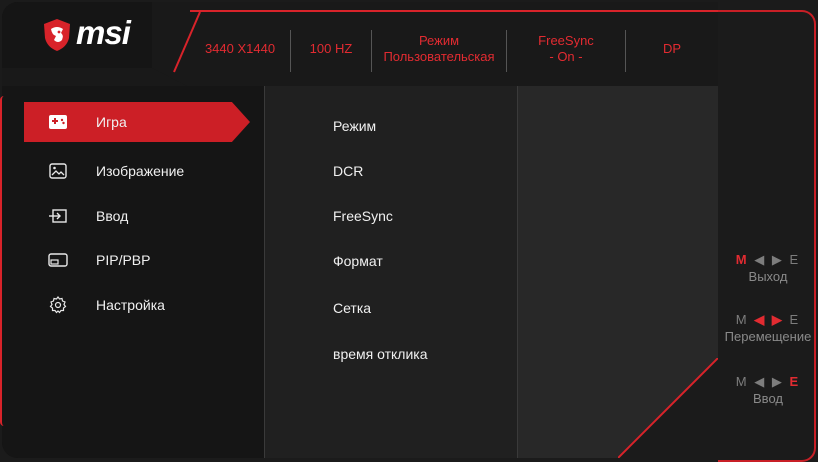 Image resolution: width=818 pixels, height=462 pixels. I want to click on menu-item-settings: Настройка, so click(137, 305).